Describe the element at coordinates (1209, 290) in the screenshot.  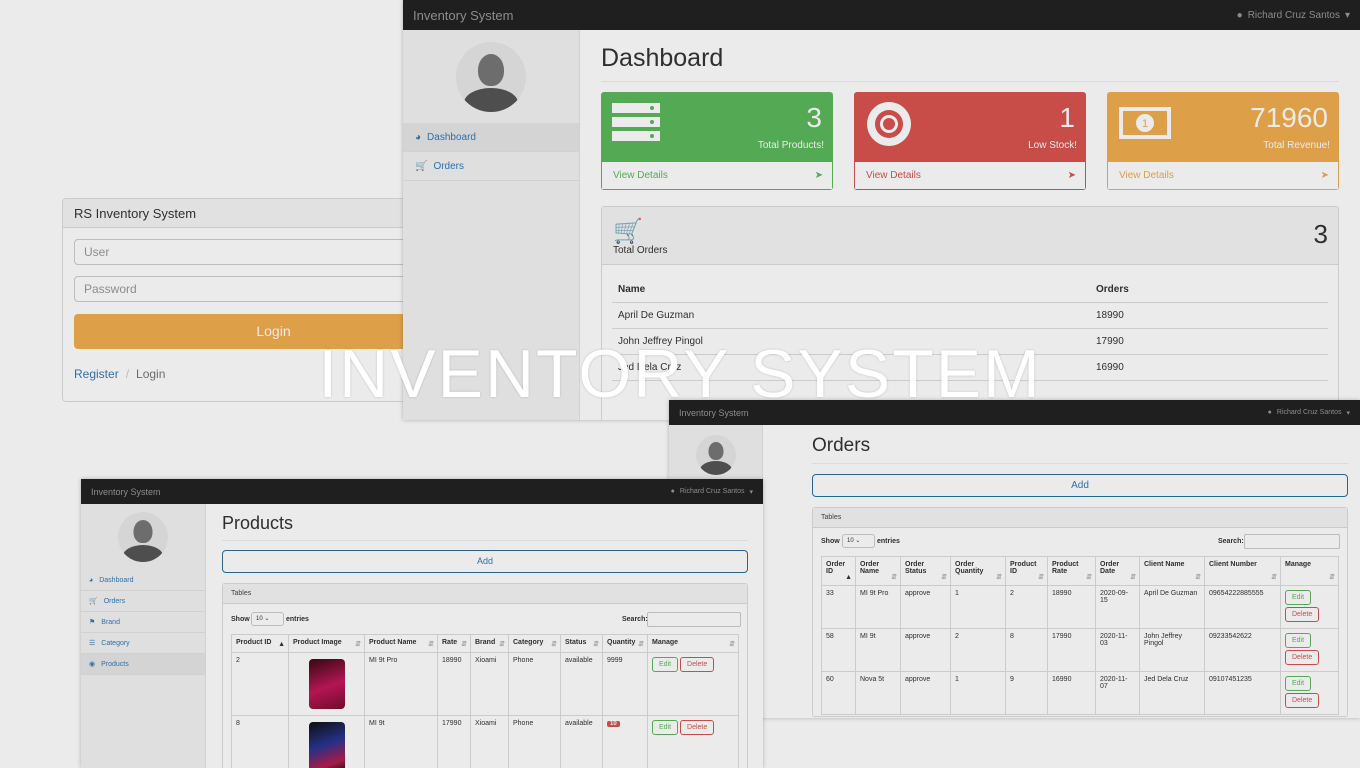
I see `column-header: Orders` at that location.